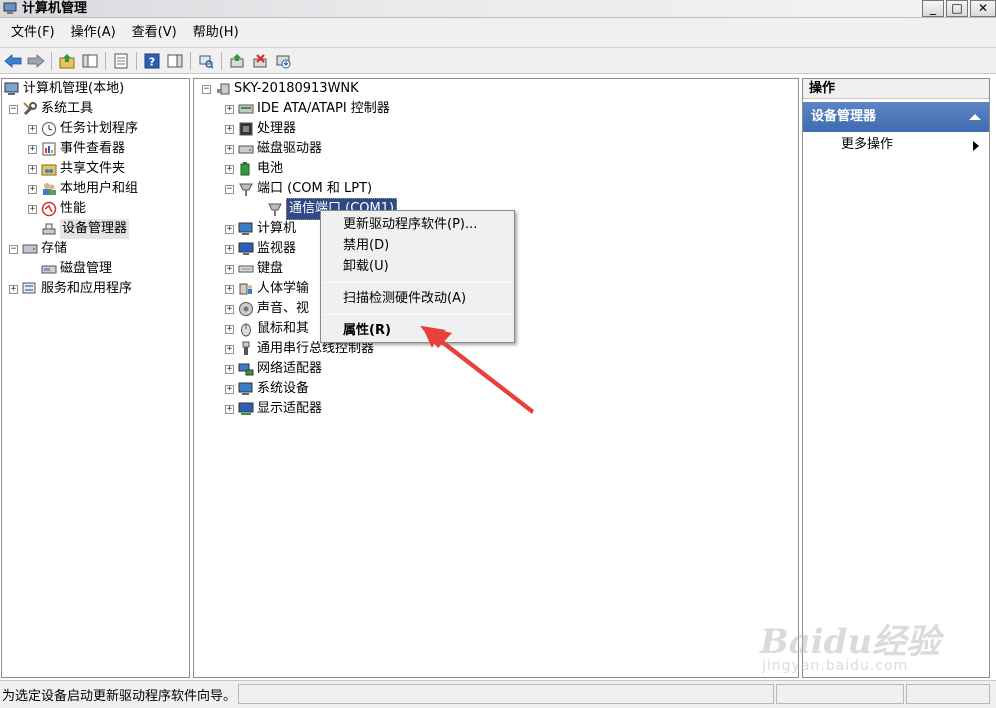 The width and height of the screenshot is (996, 708). Describe the element at coordinates (49, 129) in the screenshot. I see `clock-icon` at that location.